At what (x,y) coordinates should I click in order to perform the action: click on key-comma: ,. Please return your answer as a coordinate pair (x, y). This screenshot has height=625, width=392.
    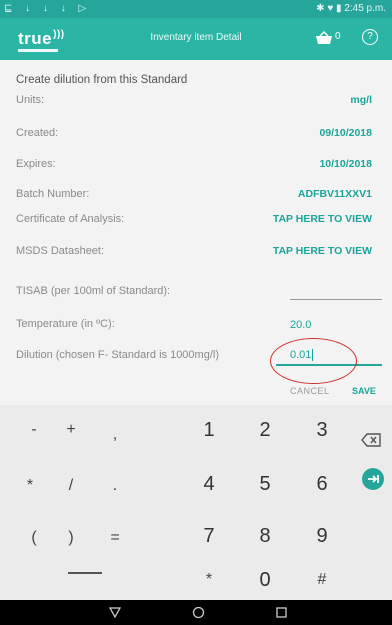
    Looking at the image, I should click on (115, 435).